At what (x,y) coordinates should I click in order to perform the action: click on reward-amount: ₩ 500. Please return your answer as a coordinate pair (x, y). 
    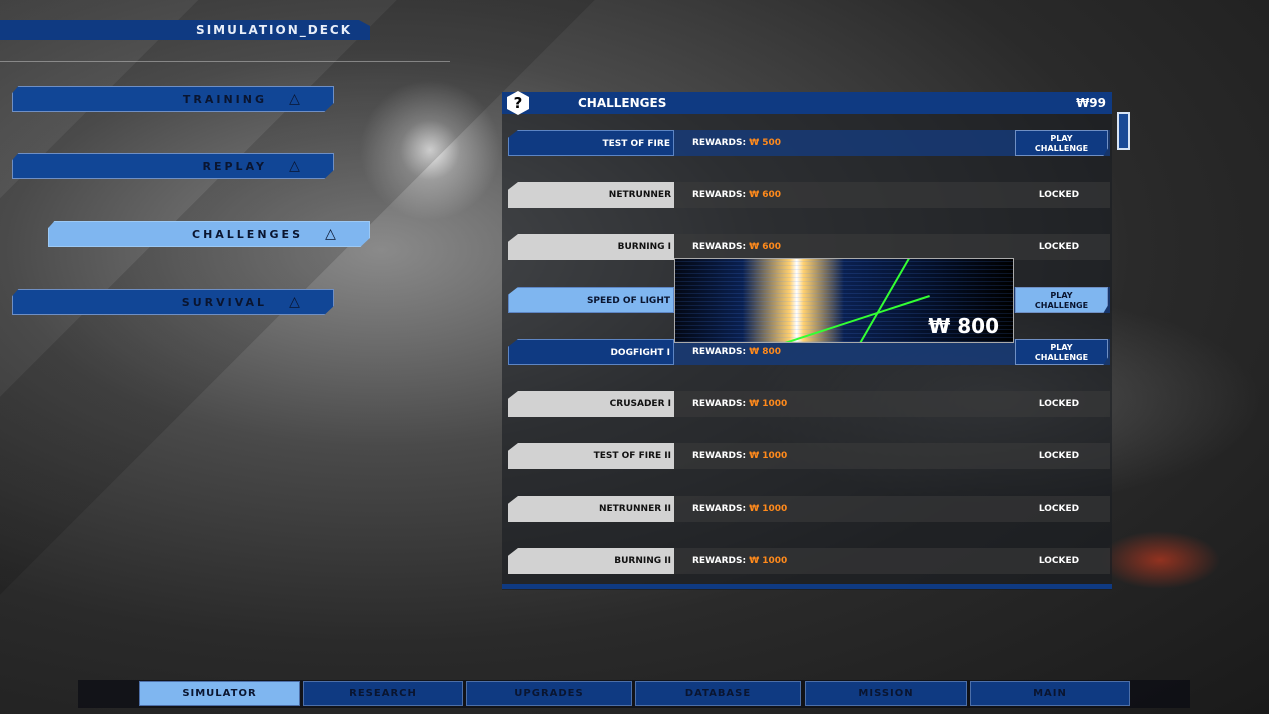
    Looking at the image, I should click on (765, 143).